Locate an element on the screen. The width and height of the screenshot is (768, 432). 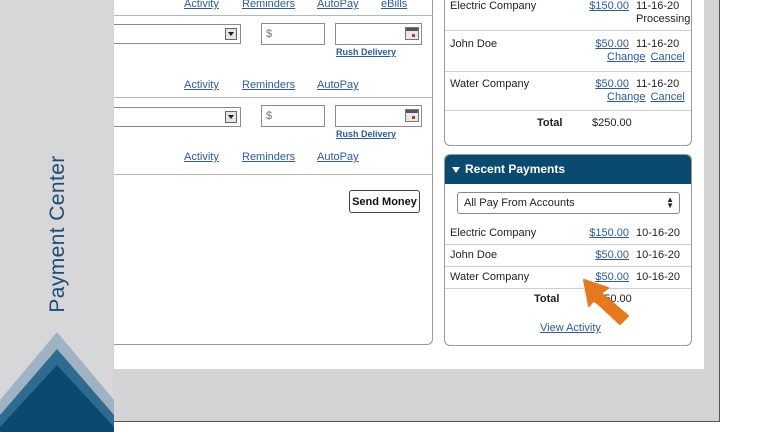
pay-from-account-select: All Pay From Accounts ▲ ▼ is located at coordinates (568, 203).